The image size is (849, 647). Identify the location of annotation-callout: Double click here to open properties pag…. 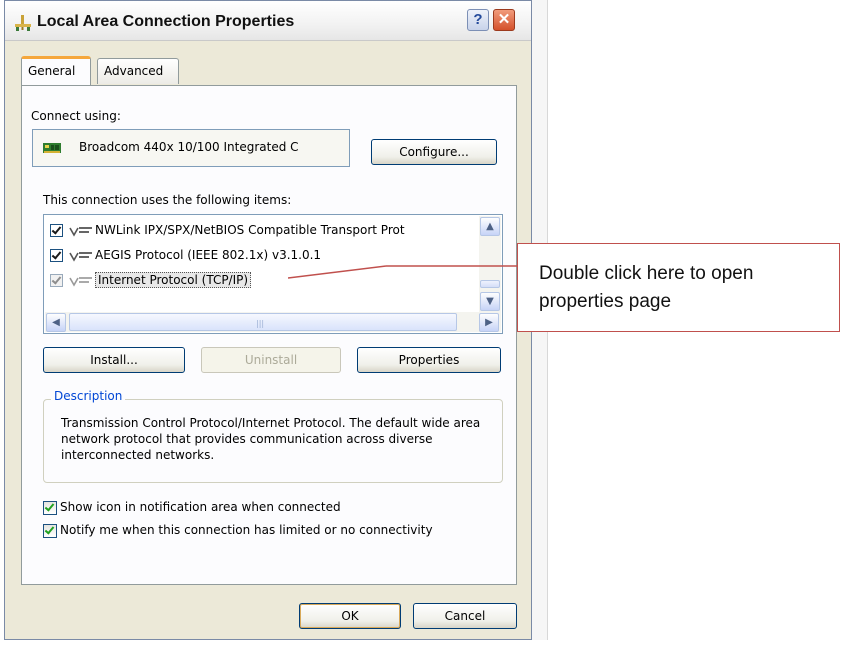
(678, 287).